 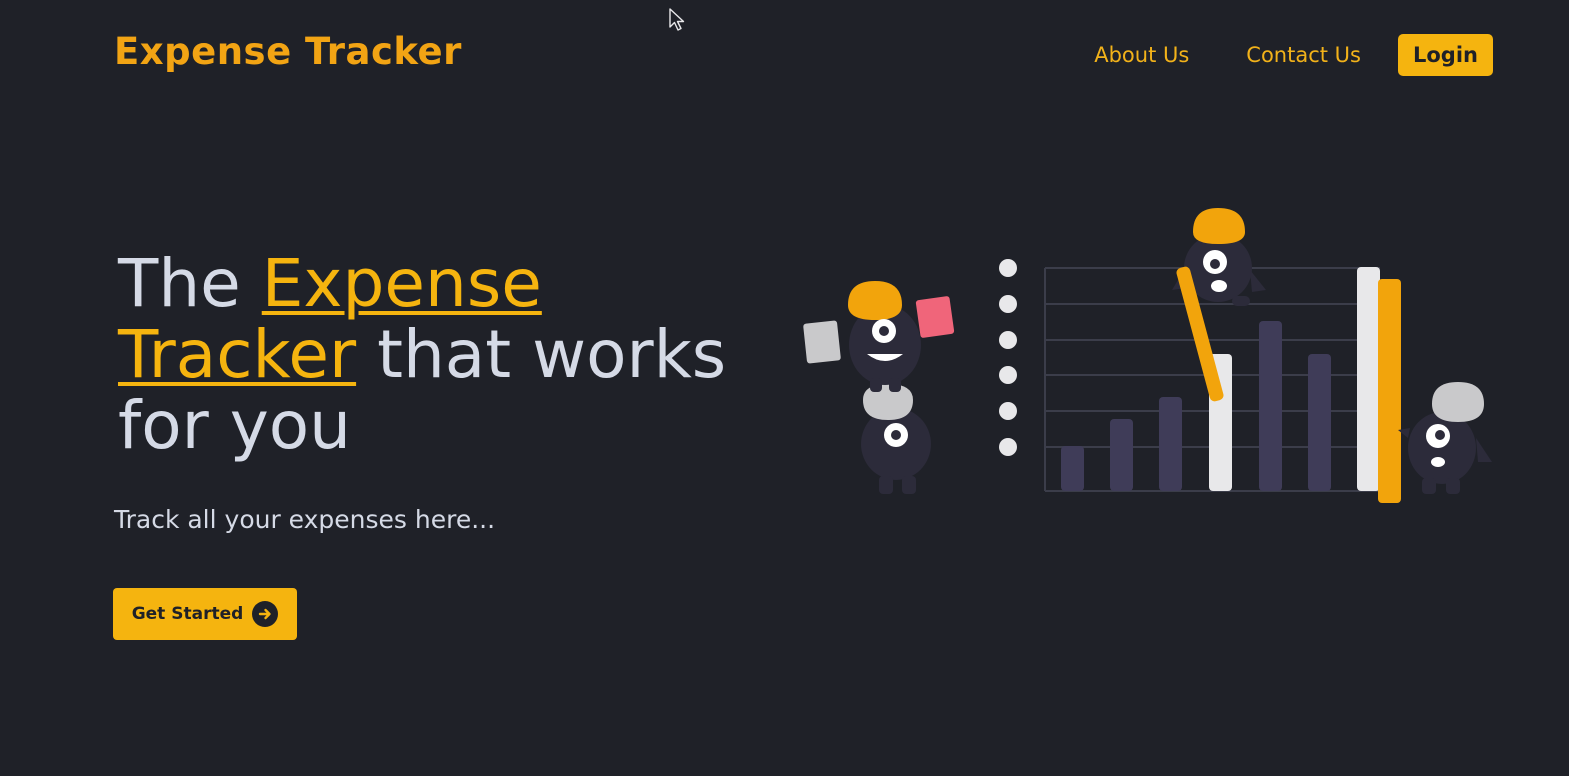 What do you see at coordinates (237, 354) in the screenshot?
I see `hero-title-highlight-tracker: Tracker` at bounding box center [237, 354].